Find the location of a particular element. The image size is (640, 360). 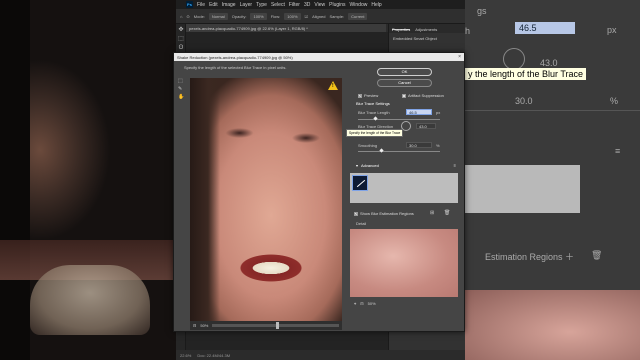

preview-scroll-thumb is located at coordinates (277, 325).